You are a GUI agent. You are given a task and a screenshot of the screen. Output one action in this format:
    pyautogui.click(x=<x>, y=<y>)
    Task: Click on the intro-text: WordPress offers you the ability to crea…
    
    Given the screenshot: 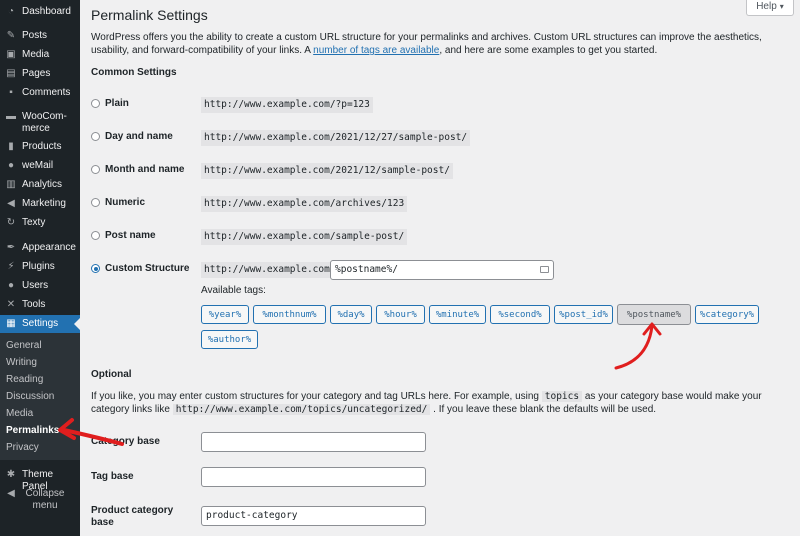 What is the action you would take?
    pyautogui.click(x=441, y=44)
    